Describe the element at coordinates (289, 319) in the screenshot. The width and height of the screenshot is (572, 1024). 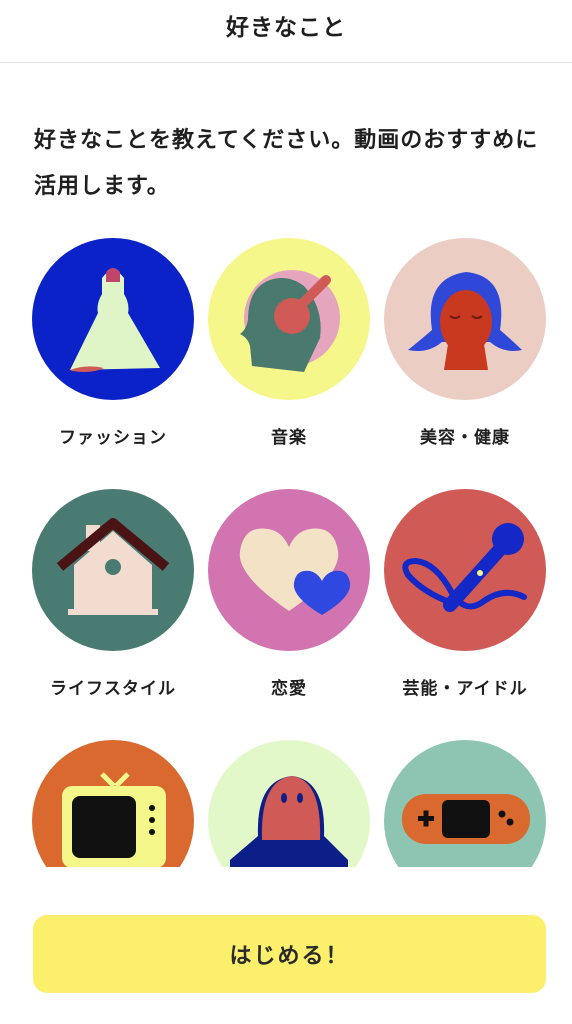
I see `headphones-icon` at that location.